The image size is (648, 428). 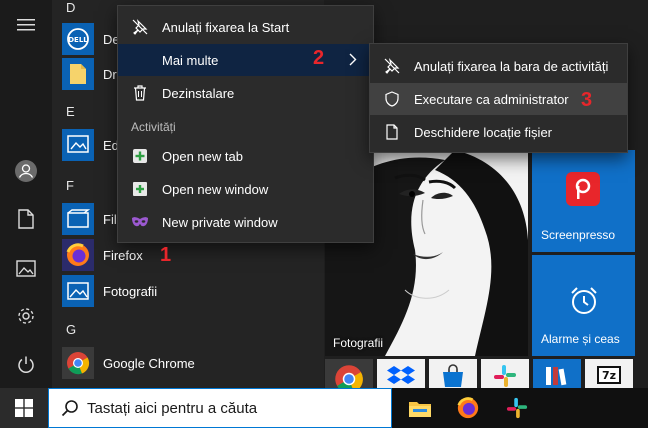 I want to click on app-label: Dr, so click(x=110, y=74).